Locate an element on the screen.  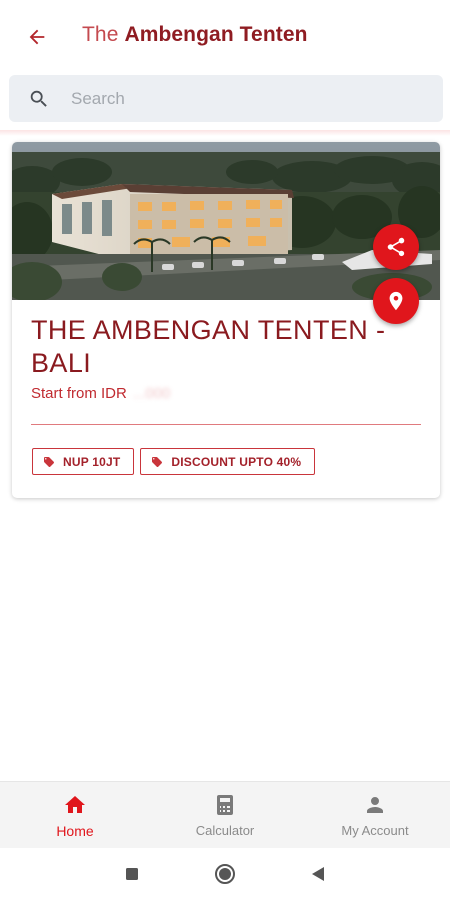
back-button is located at coordinates (37, 37).